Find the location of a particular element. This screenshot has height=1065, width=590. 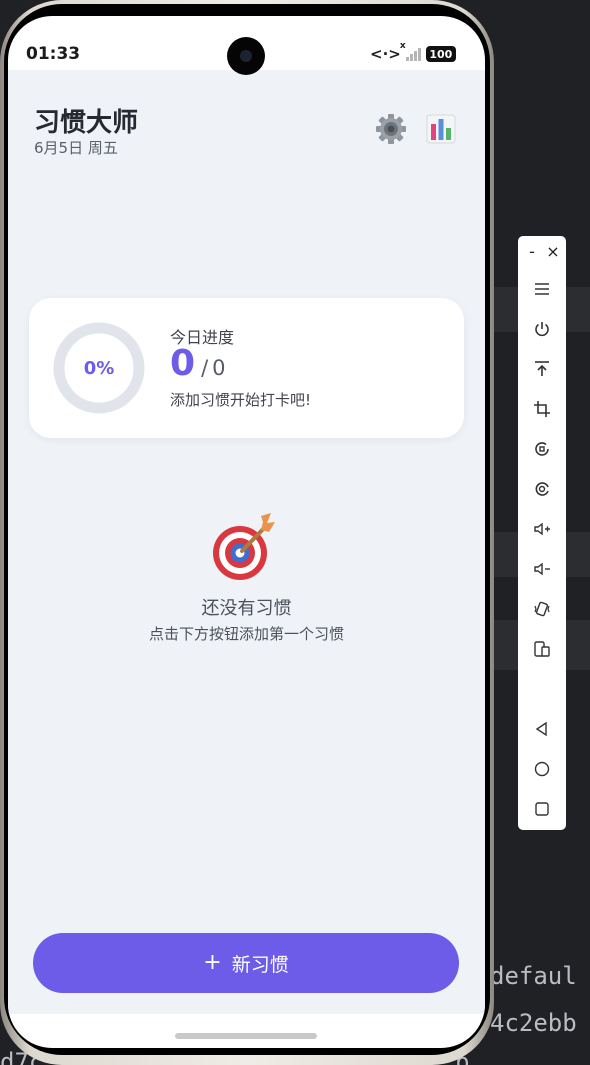

devices-button is located at coordinates (542, 649).